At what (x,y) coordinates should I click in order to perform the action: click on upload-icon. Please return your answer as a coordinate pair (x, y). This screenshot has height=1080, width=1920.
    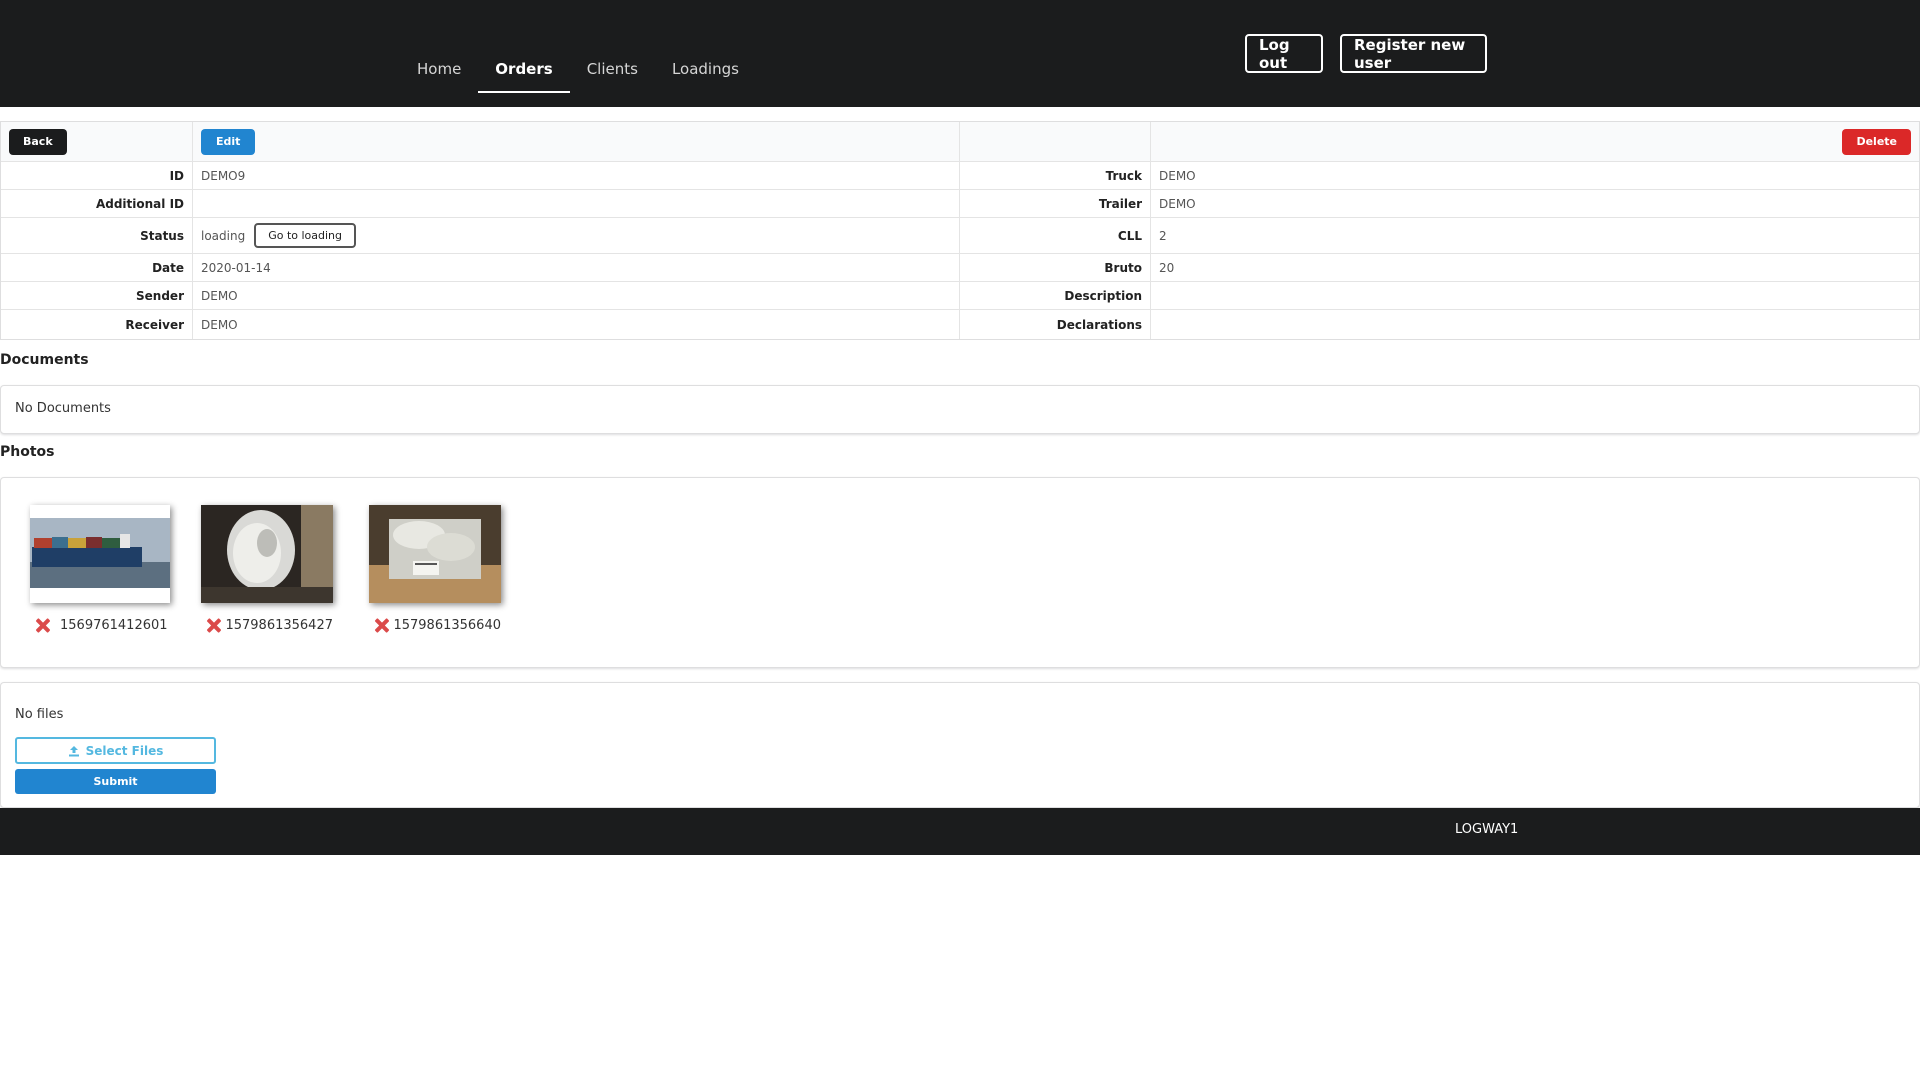
    Looking at the image, I should click on (73, 750).